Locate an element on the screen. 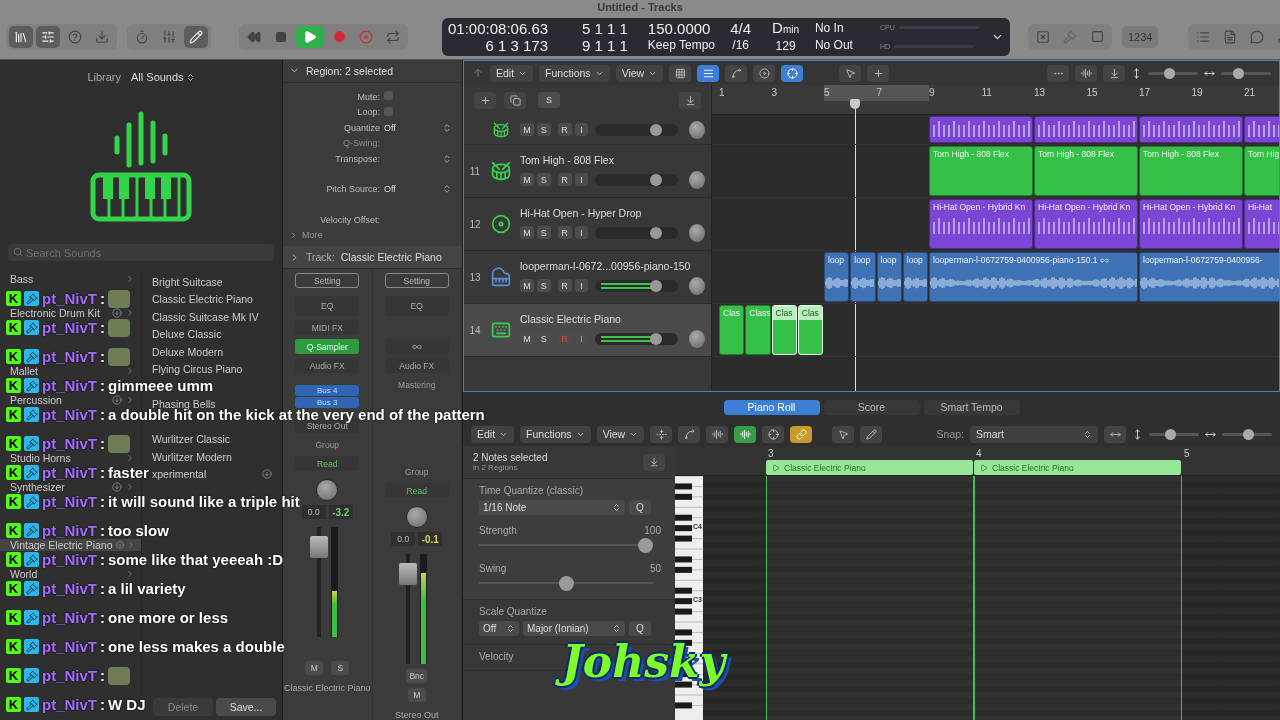 The width and height of the screenshot is (1280, 720). category-item: Studio Horns is located at coordinates (70, 458).